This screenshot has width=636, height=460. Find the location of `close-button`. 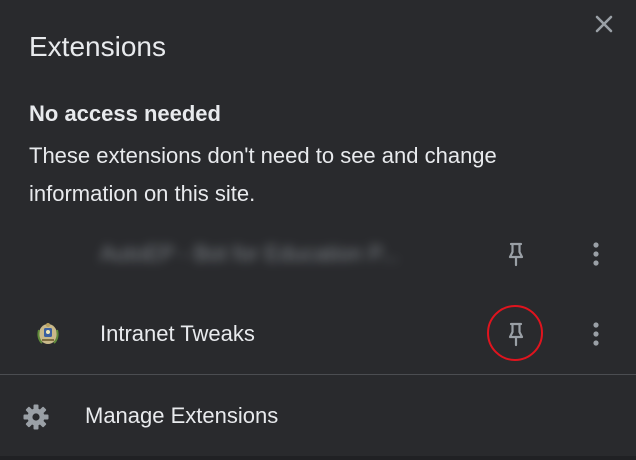

close-button is located at coordinates (604, 24).